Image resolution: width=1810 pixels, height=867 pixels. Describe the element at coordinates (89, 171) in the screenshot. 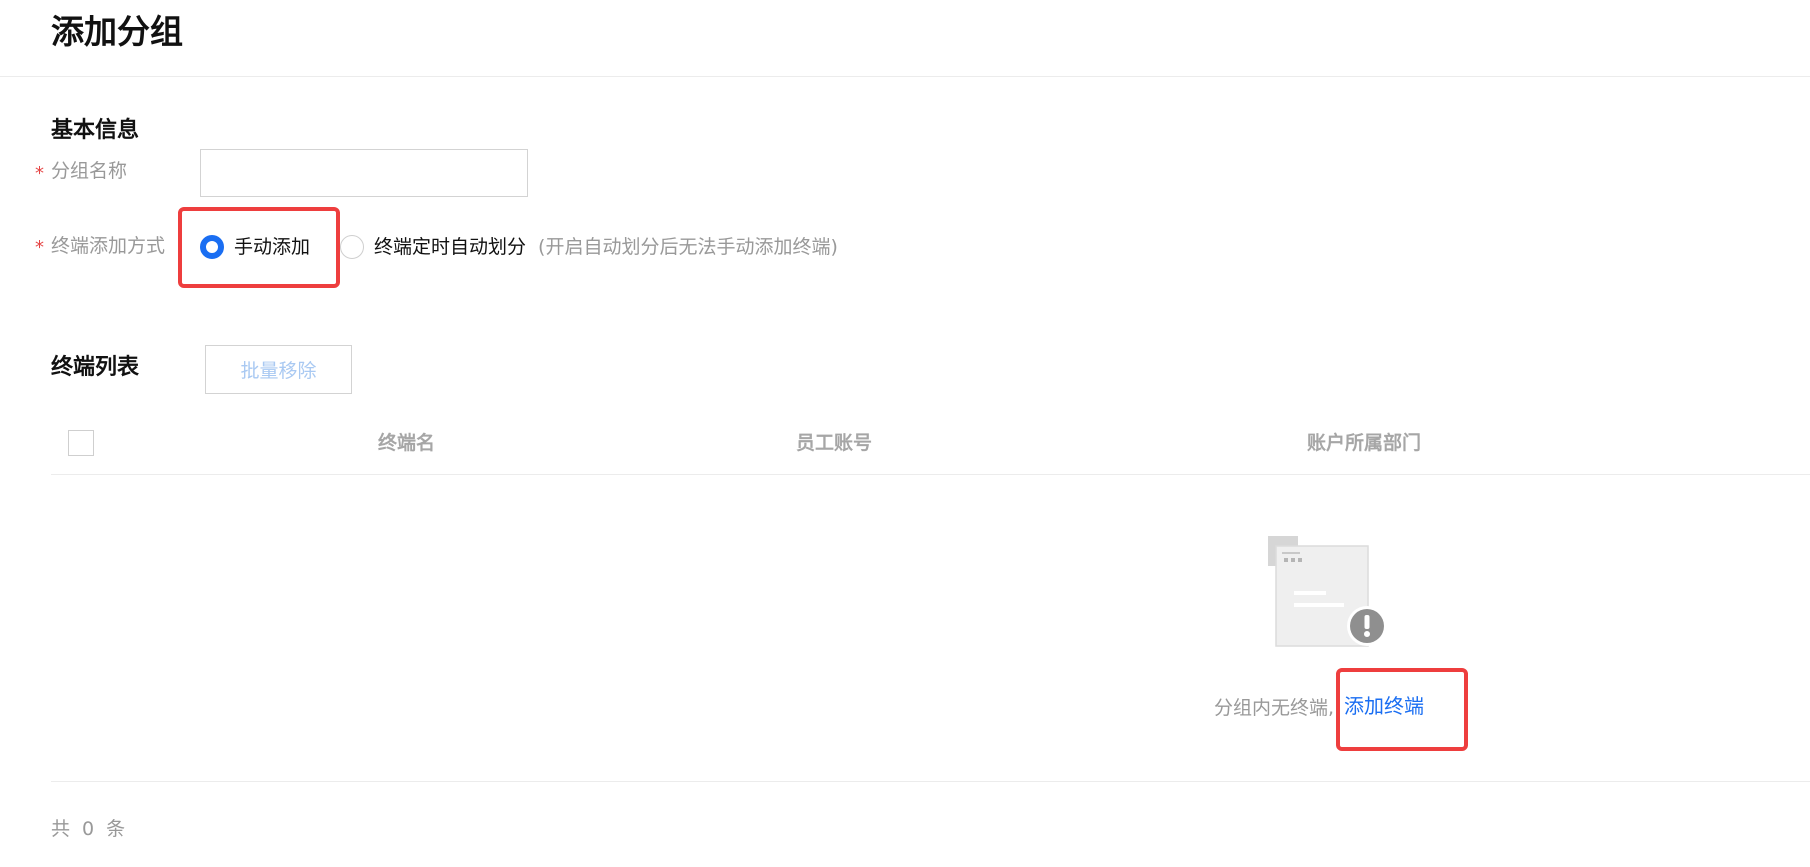

I see `group-name-label: 分组名称` at that location.